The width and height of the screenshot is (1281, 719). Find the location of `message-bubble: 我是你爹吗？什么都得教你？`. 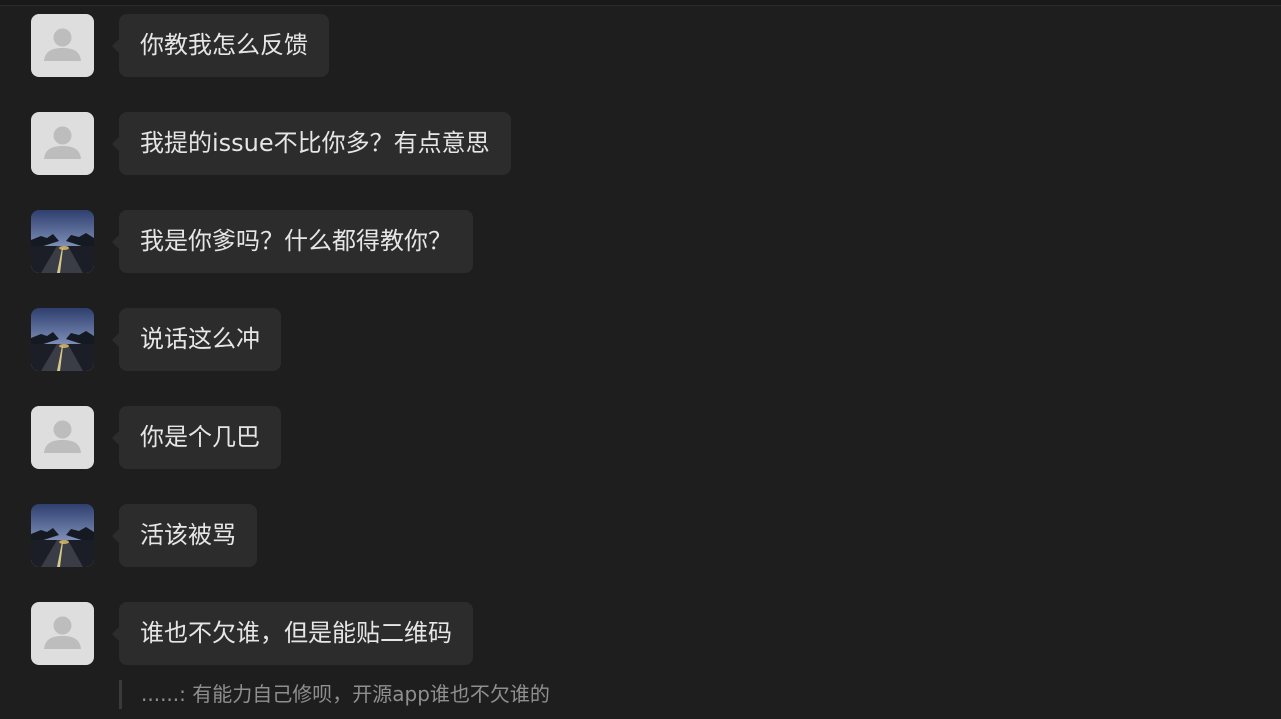

message-bubble: 我是你爹吗？什么都得教你？ is located at coordinates (292, 241).